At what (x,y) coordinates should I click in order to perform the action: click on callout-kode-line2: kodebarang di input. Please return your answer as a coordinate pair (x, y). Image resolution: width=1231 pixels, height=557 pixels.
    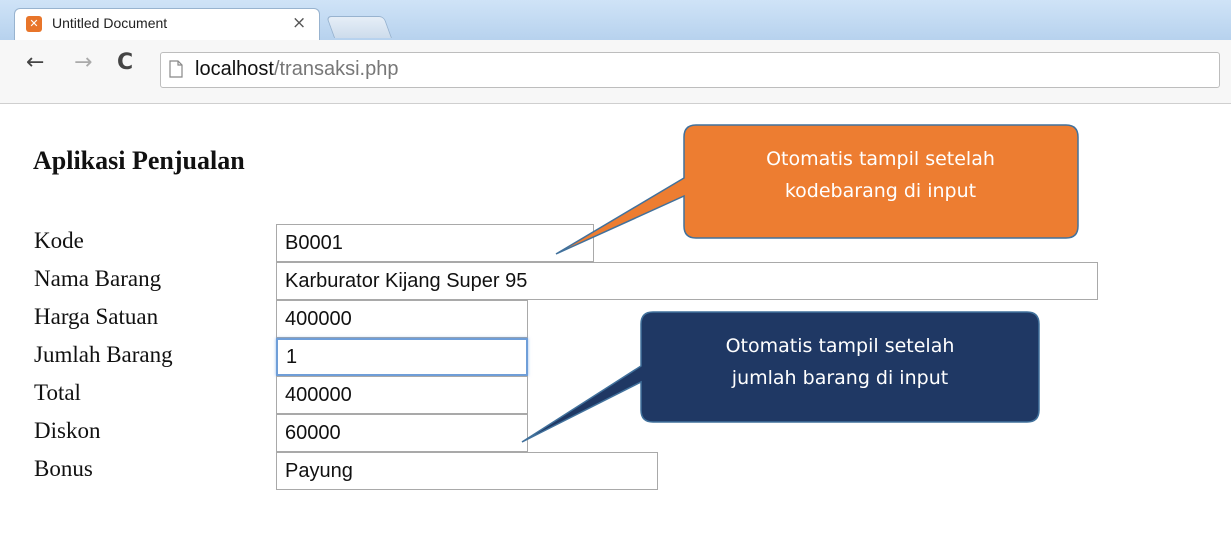
    Looking at the image, I should click on (880, 191).